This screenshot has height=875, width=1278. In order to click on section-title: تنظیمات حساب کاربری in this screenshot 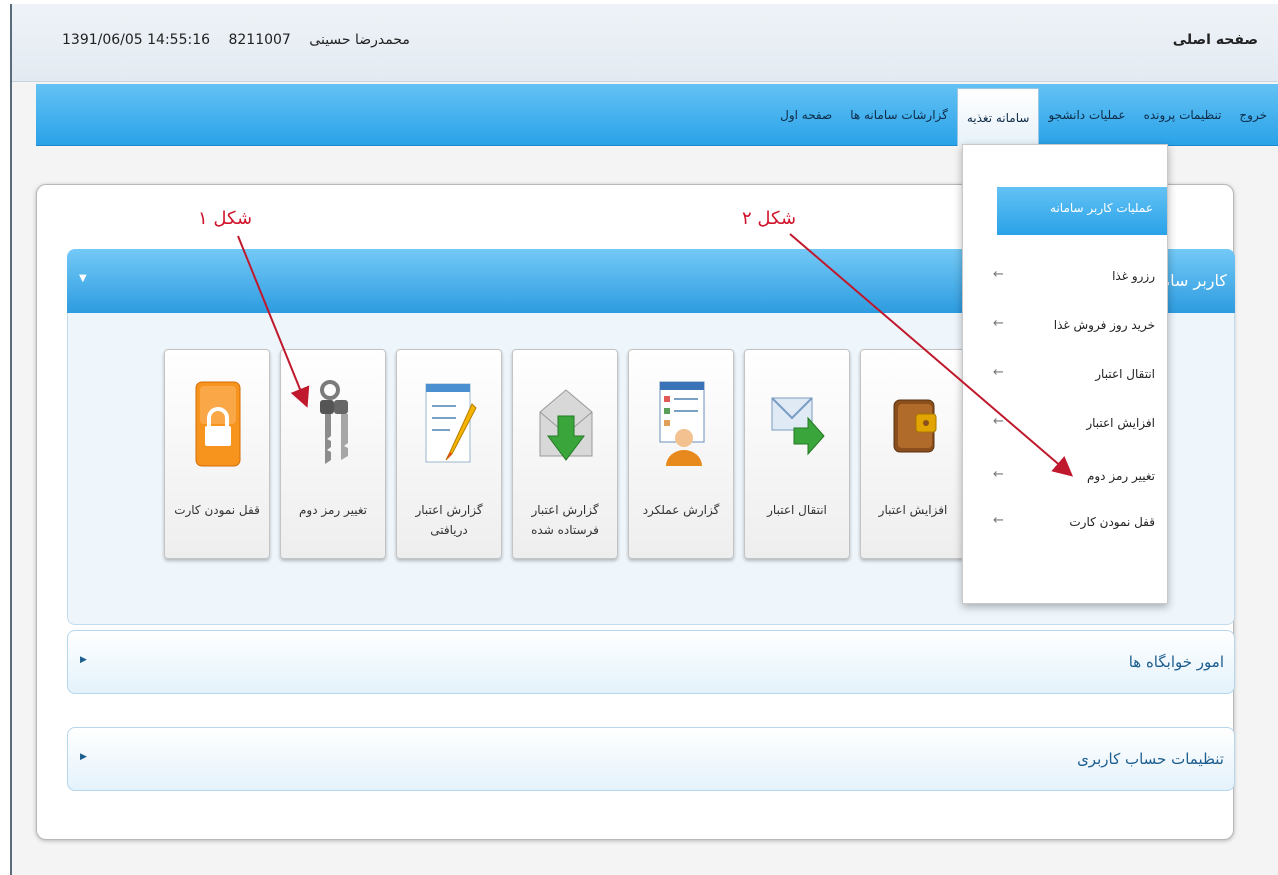, I will do `click(1150, 759)`.